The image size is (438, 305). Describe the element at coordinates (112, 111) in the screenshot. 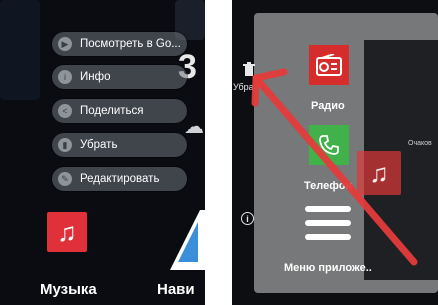

I see `menu-item-label: Поделиться` at that location.